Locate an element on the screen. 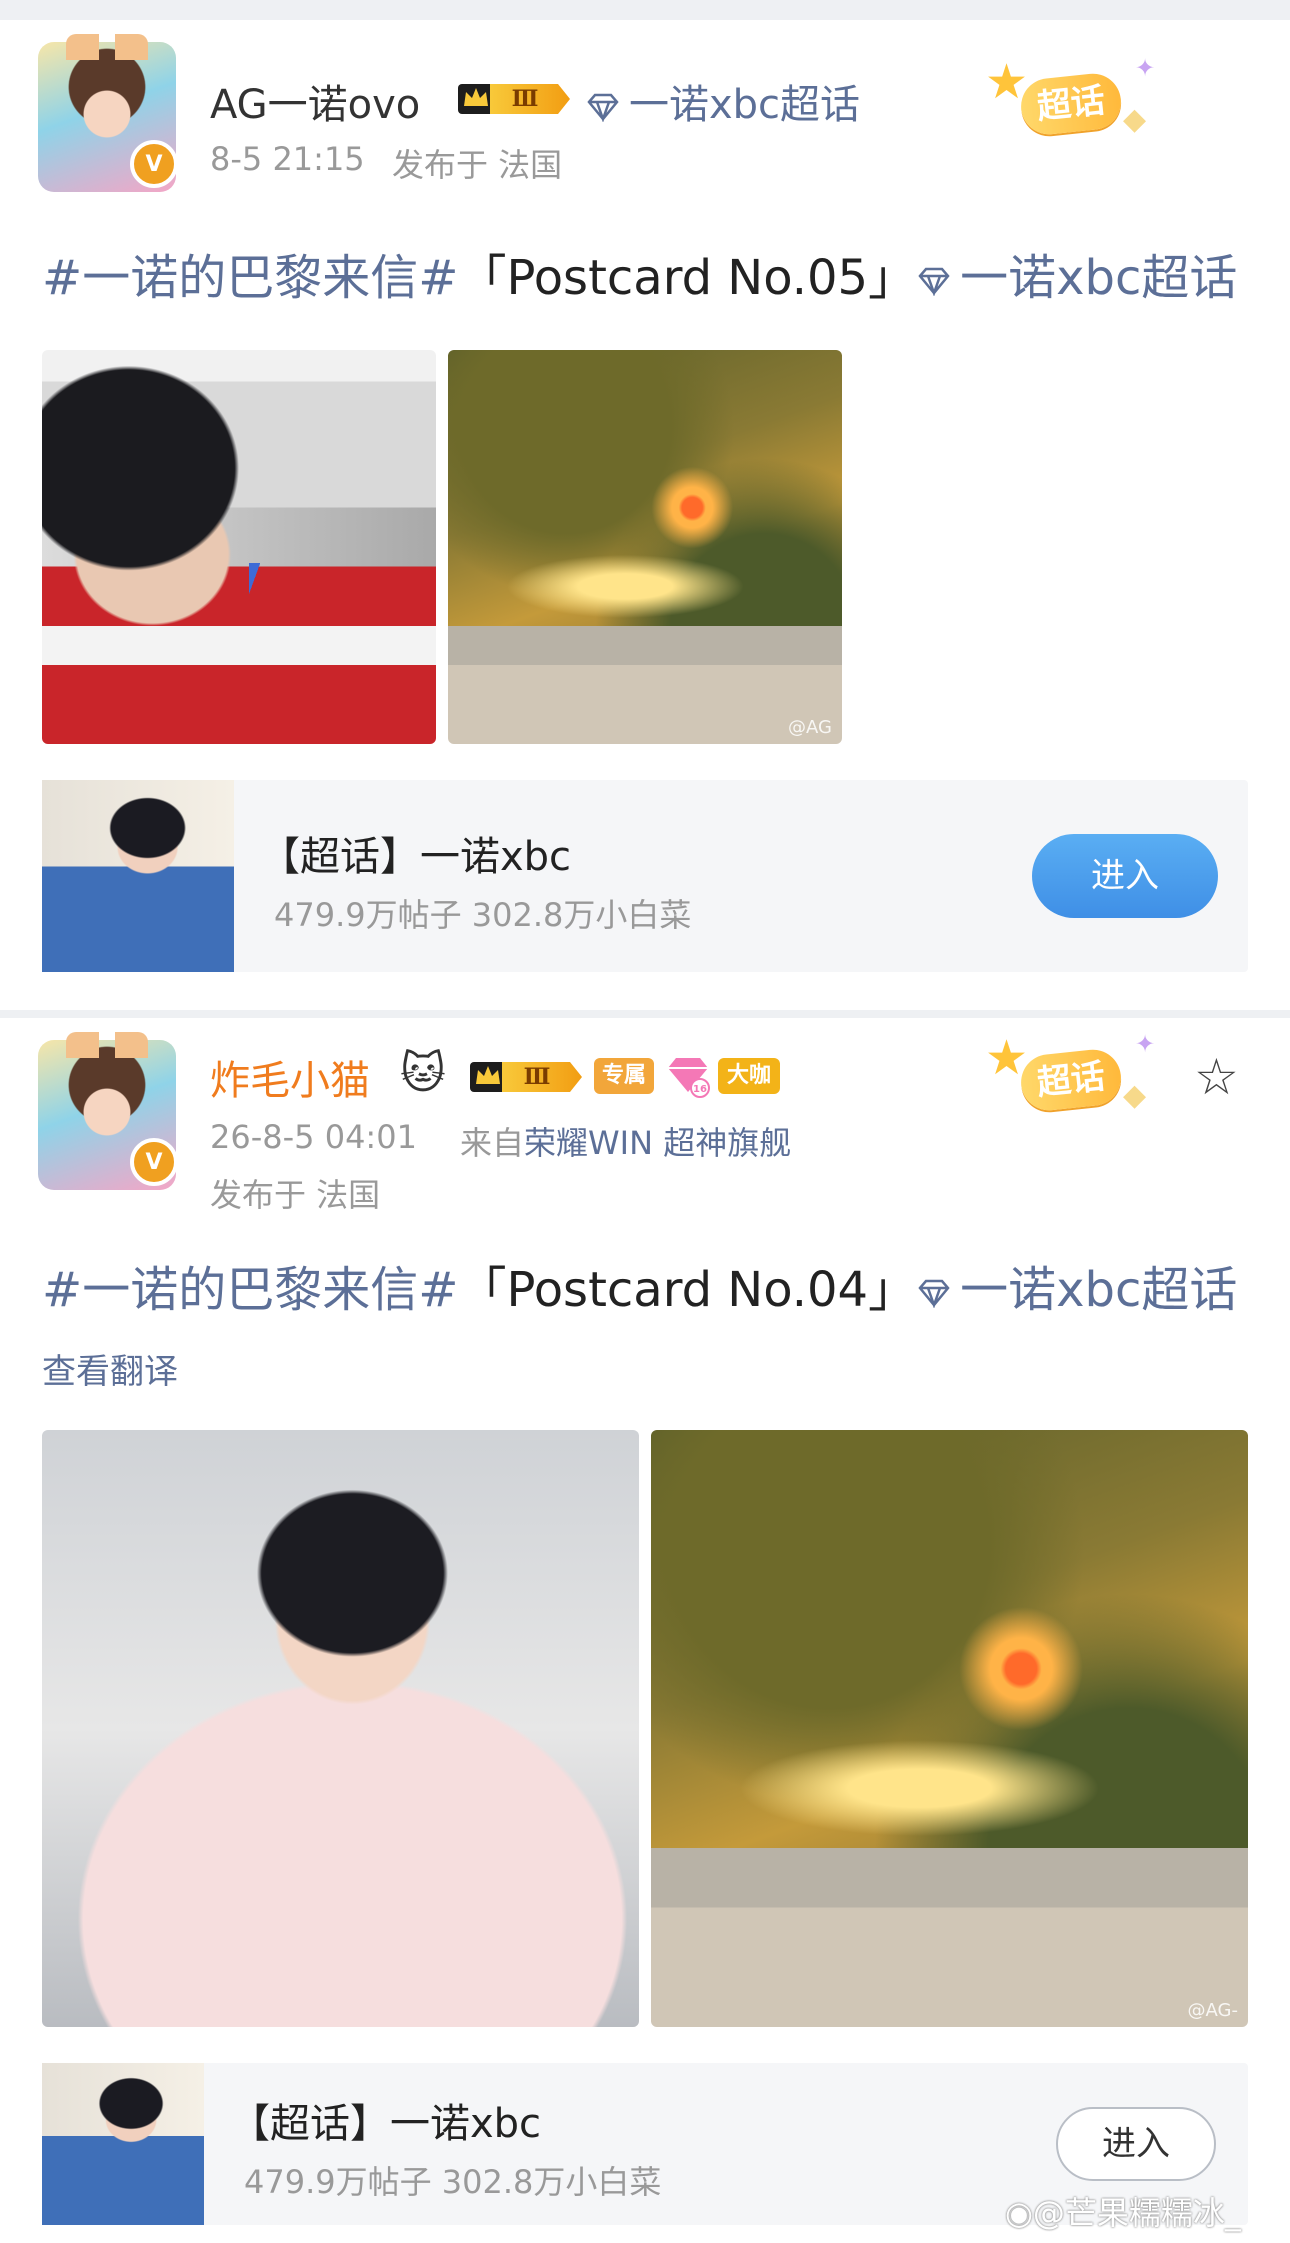 The width and height of the screenshot is (1290, 2243). translate-link: 查看翻译 is located at coordinates (110, 1368).